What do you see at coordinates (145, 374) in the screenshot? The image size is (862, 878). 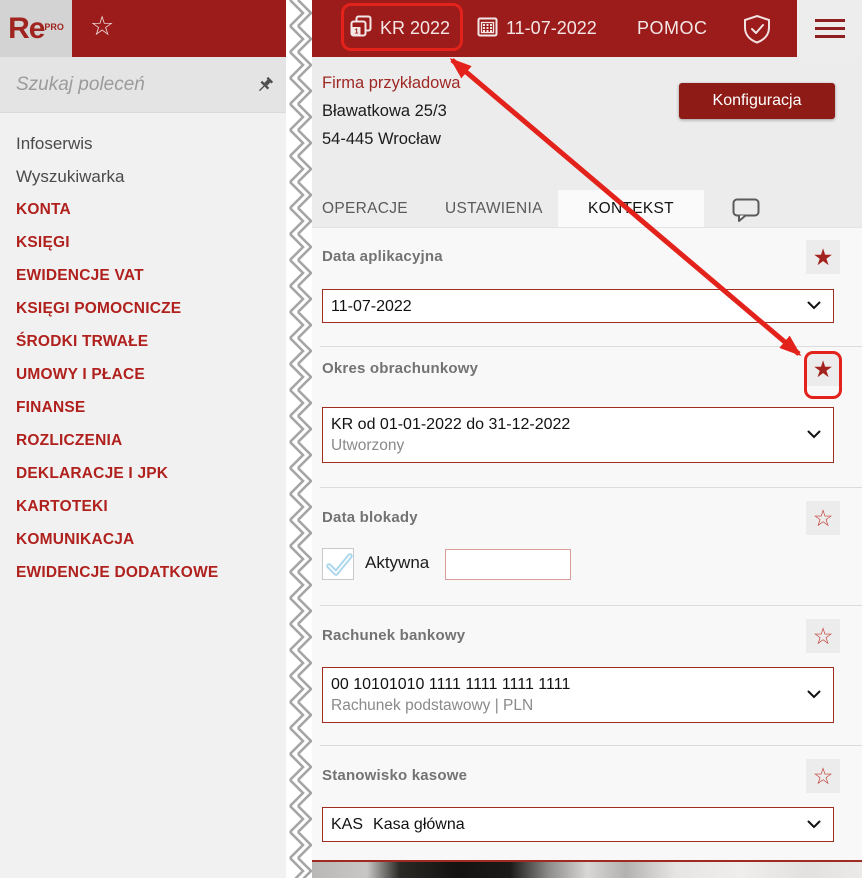 I see `sidebar-item-umowy-i-place: UMOWY I PŁACE` at bounding box center [145, 374].